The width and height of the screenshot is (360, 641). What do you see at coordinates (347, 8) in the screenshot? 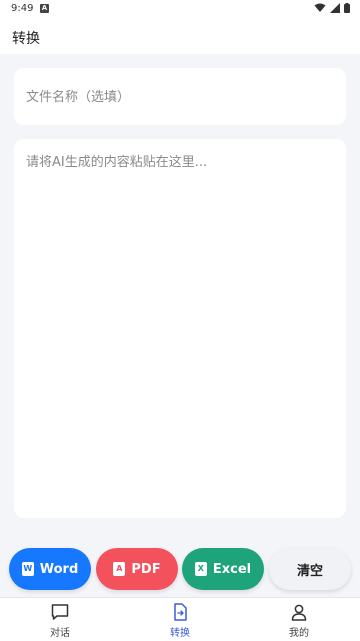
I see `battery-icon` at bounding box center [347, 8].